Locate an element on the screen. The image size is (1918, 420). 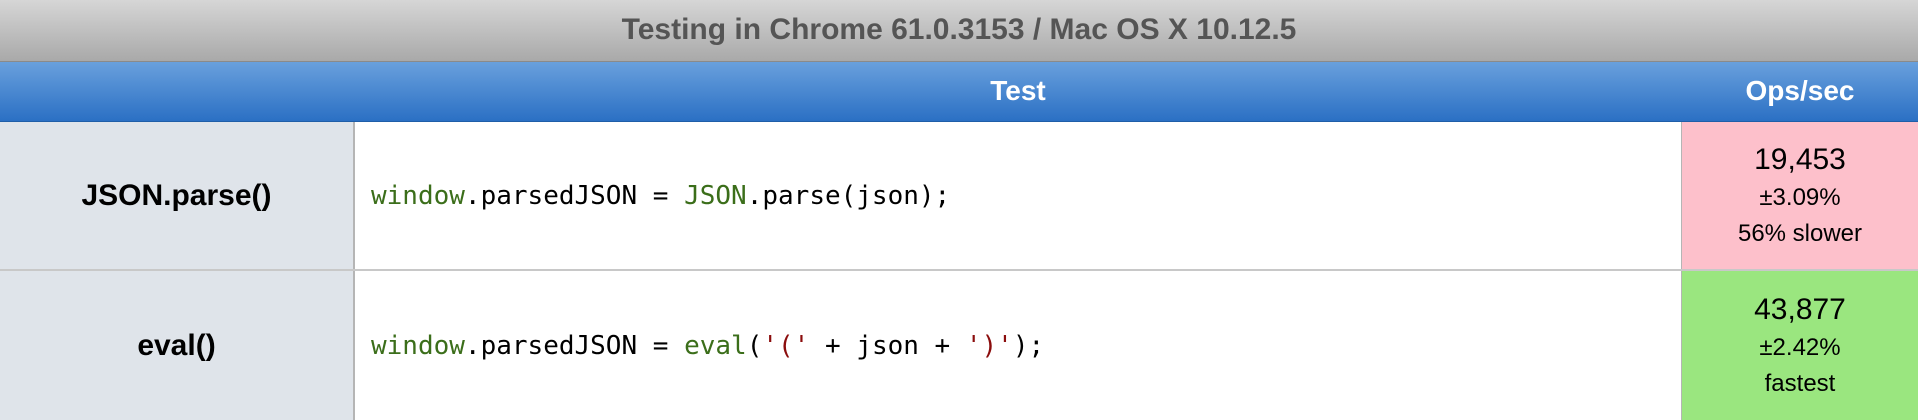
code-token: ')' is located at coordinates (989, 345).